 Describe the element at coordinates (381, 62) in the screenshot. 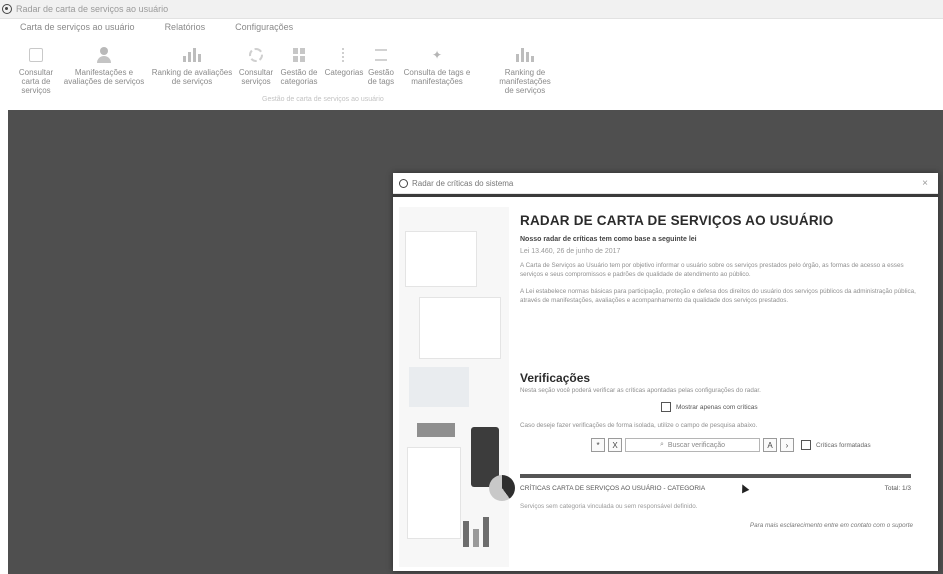

I see `gestao-tags-button: Gestão de tags` at that location.